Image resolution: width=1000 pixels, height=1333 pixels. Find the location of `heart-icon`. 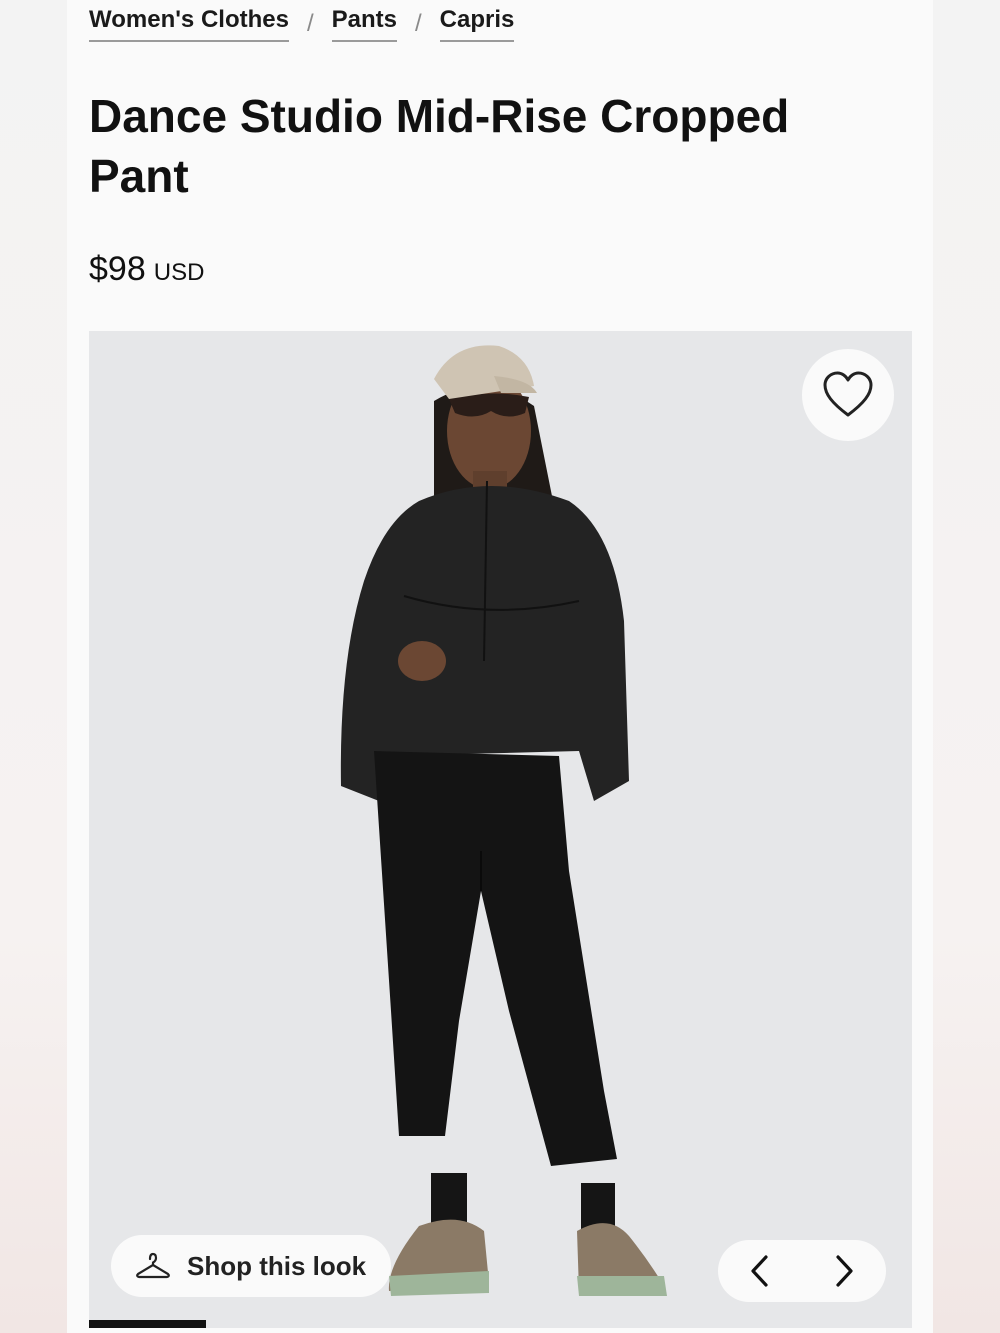

heart-icon is located at coordinates (848, 394).